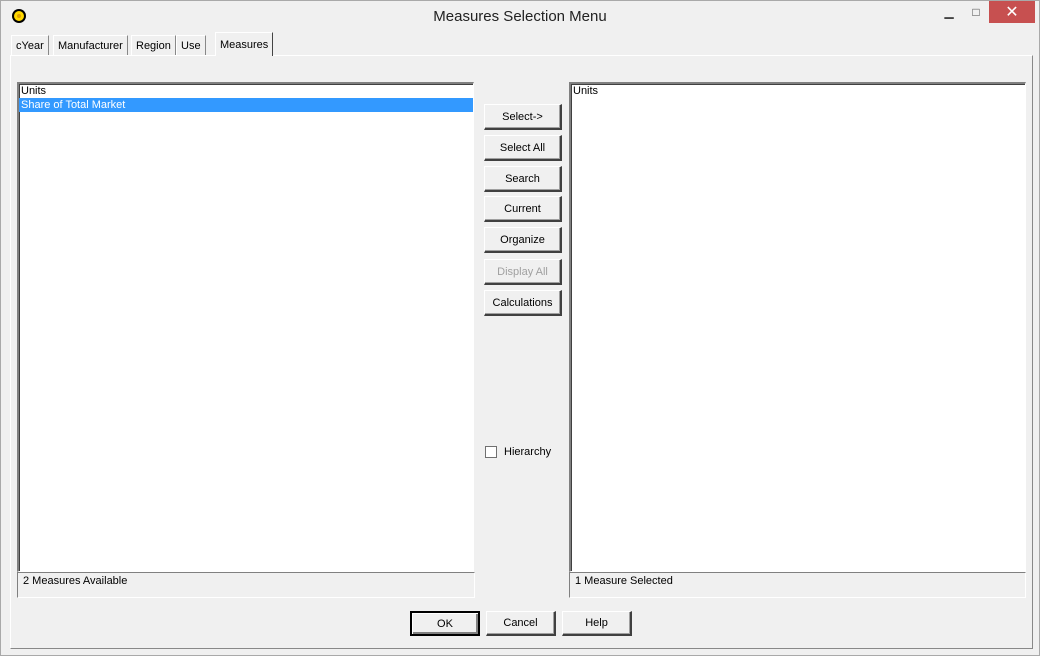  I want to click on hierarchy-checkbox, so click(491, 452).